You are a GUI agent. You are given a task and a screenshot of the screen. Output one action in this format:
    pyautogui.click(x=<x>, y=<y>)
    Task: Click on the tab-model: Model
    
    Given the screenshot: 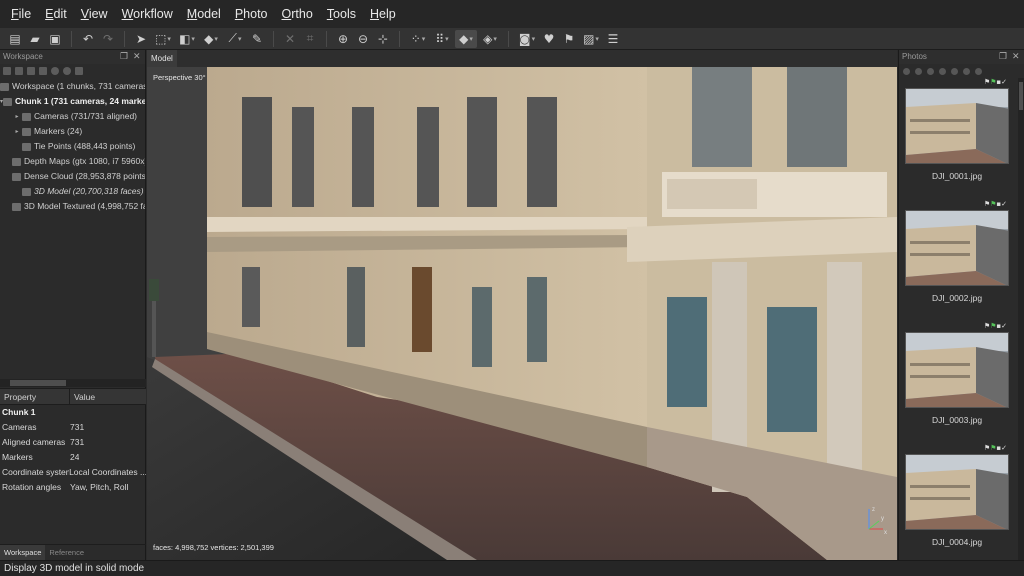 What is the action you would take?
    pyautogui.click(x=162, y=58)
    